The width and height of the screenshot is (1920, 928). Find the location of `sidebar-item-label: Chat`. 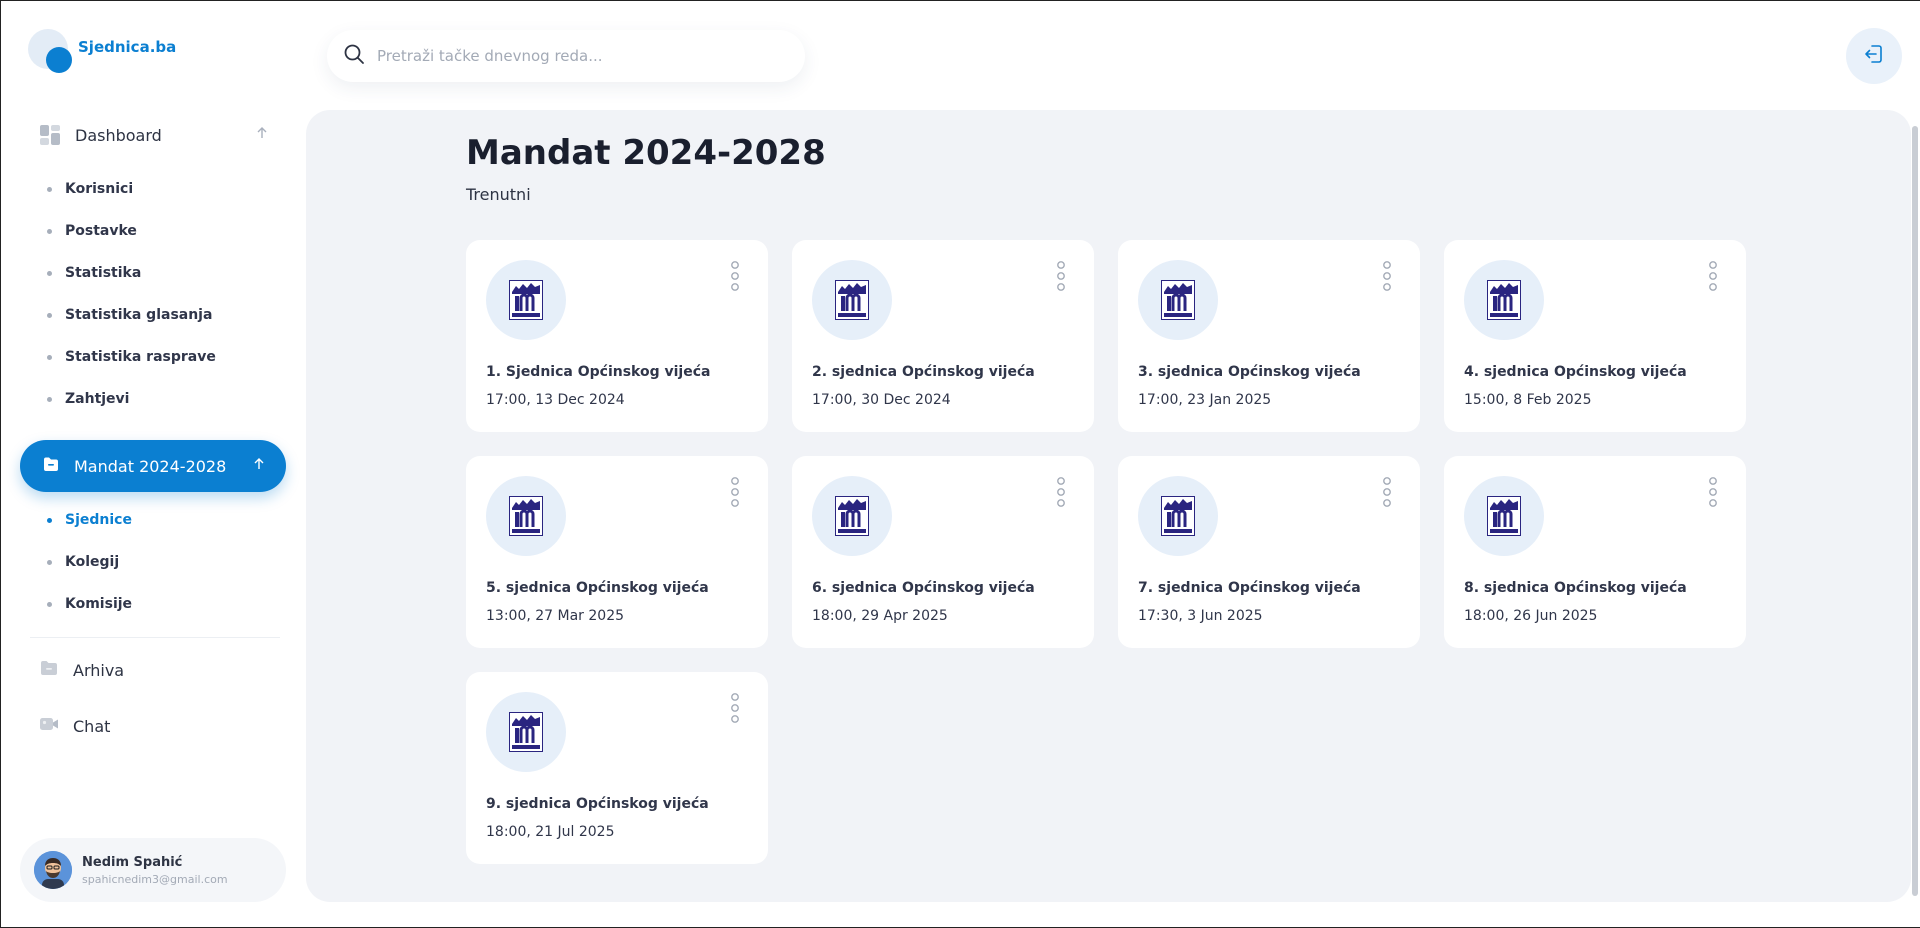

sidebar-item-label: Chat is located at coordinates (92, 726).